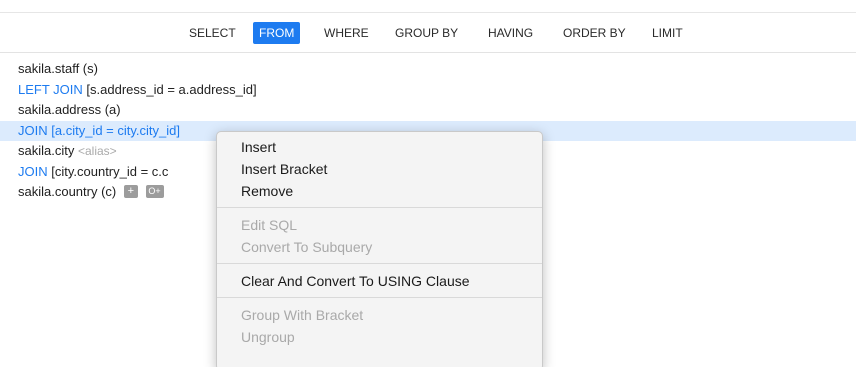  What do you see at coordinates (302, 315) in the screenshot?
I see `menu-item-group-with-bracket: Group With Bracket` at bounding box center [302, 315].